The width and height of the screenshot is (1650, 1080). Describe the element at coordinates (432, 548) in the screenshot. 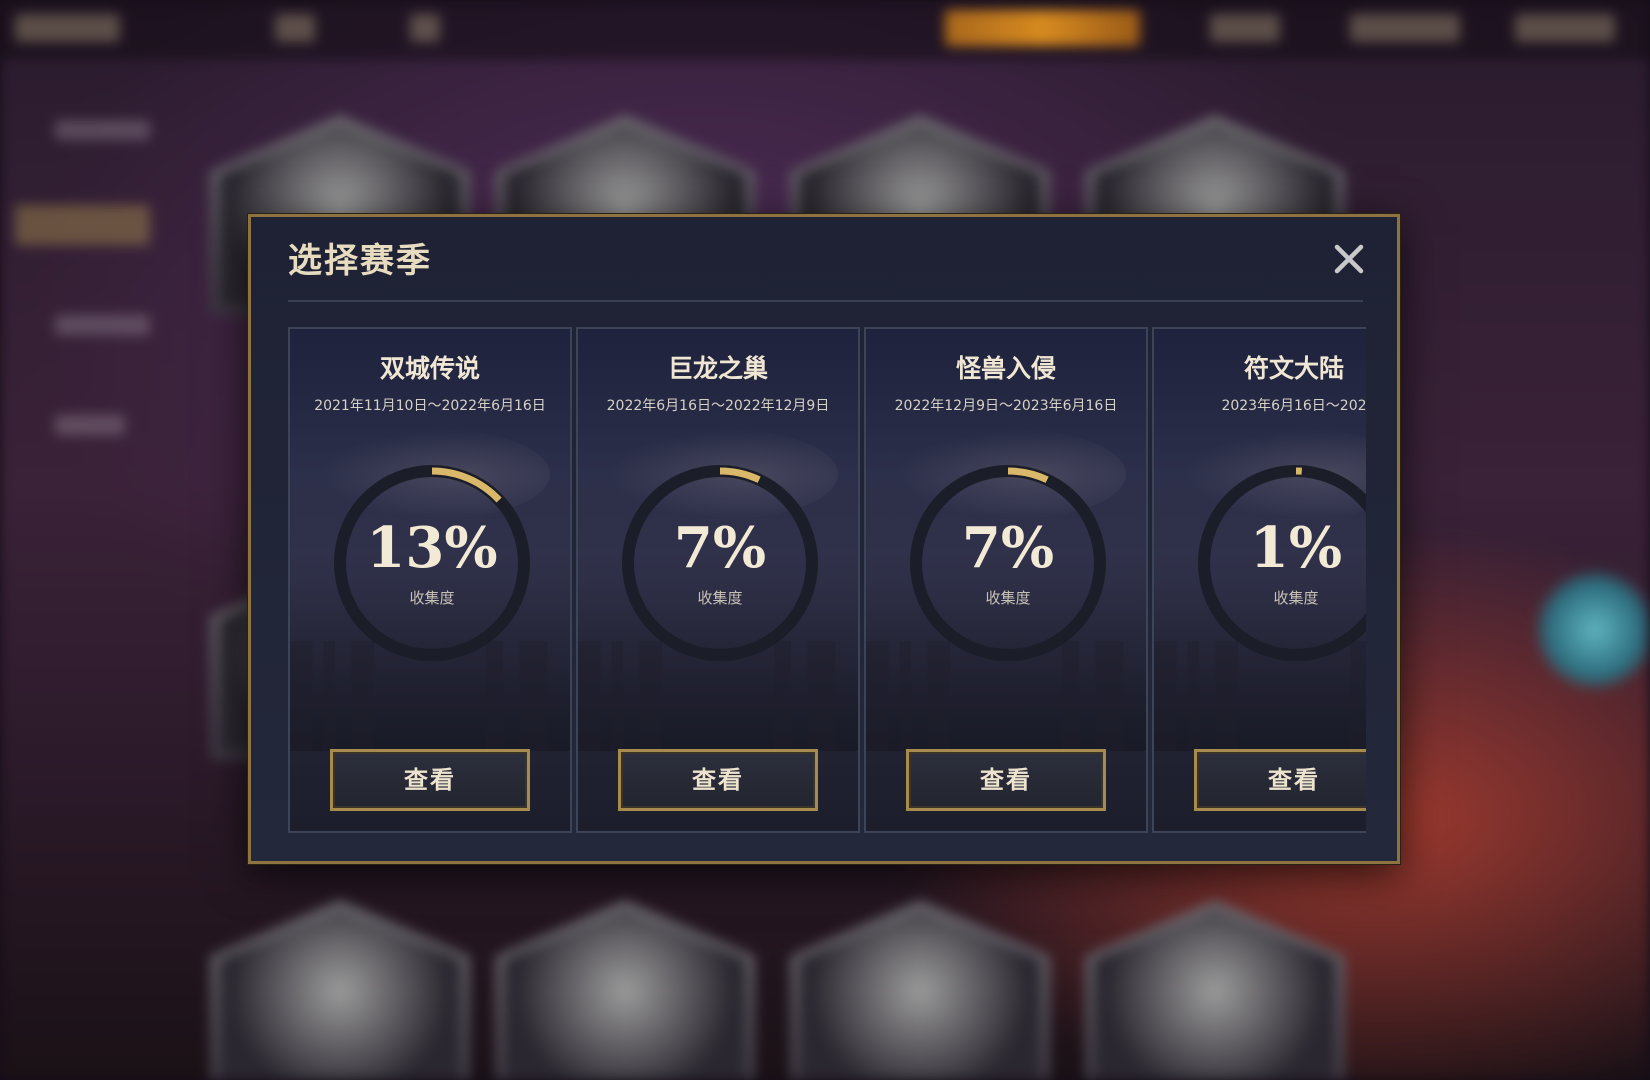

I see `collection-percent: 13%` at that location.